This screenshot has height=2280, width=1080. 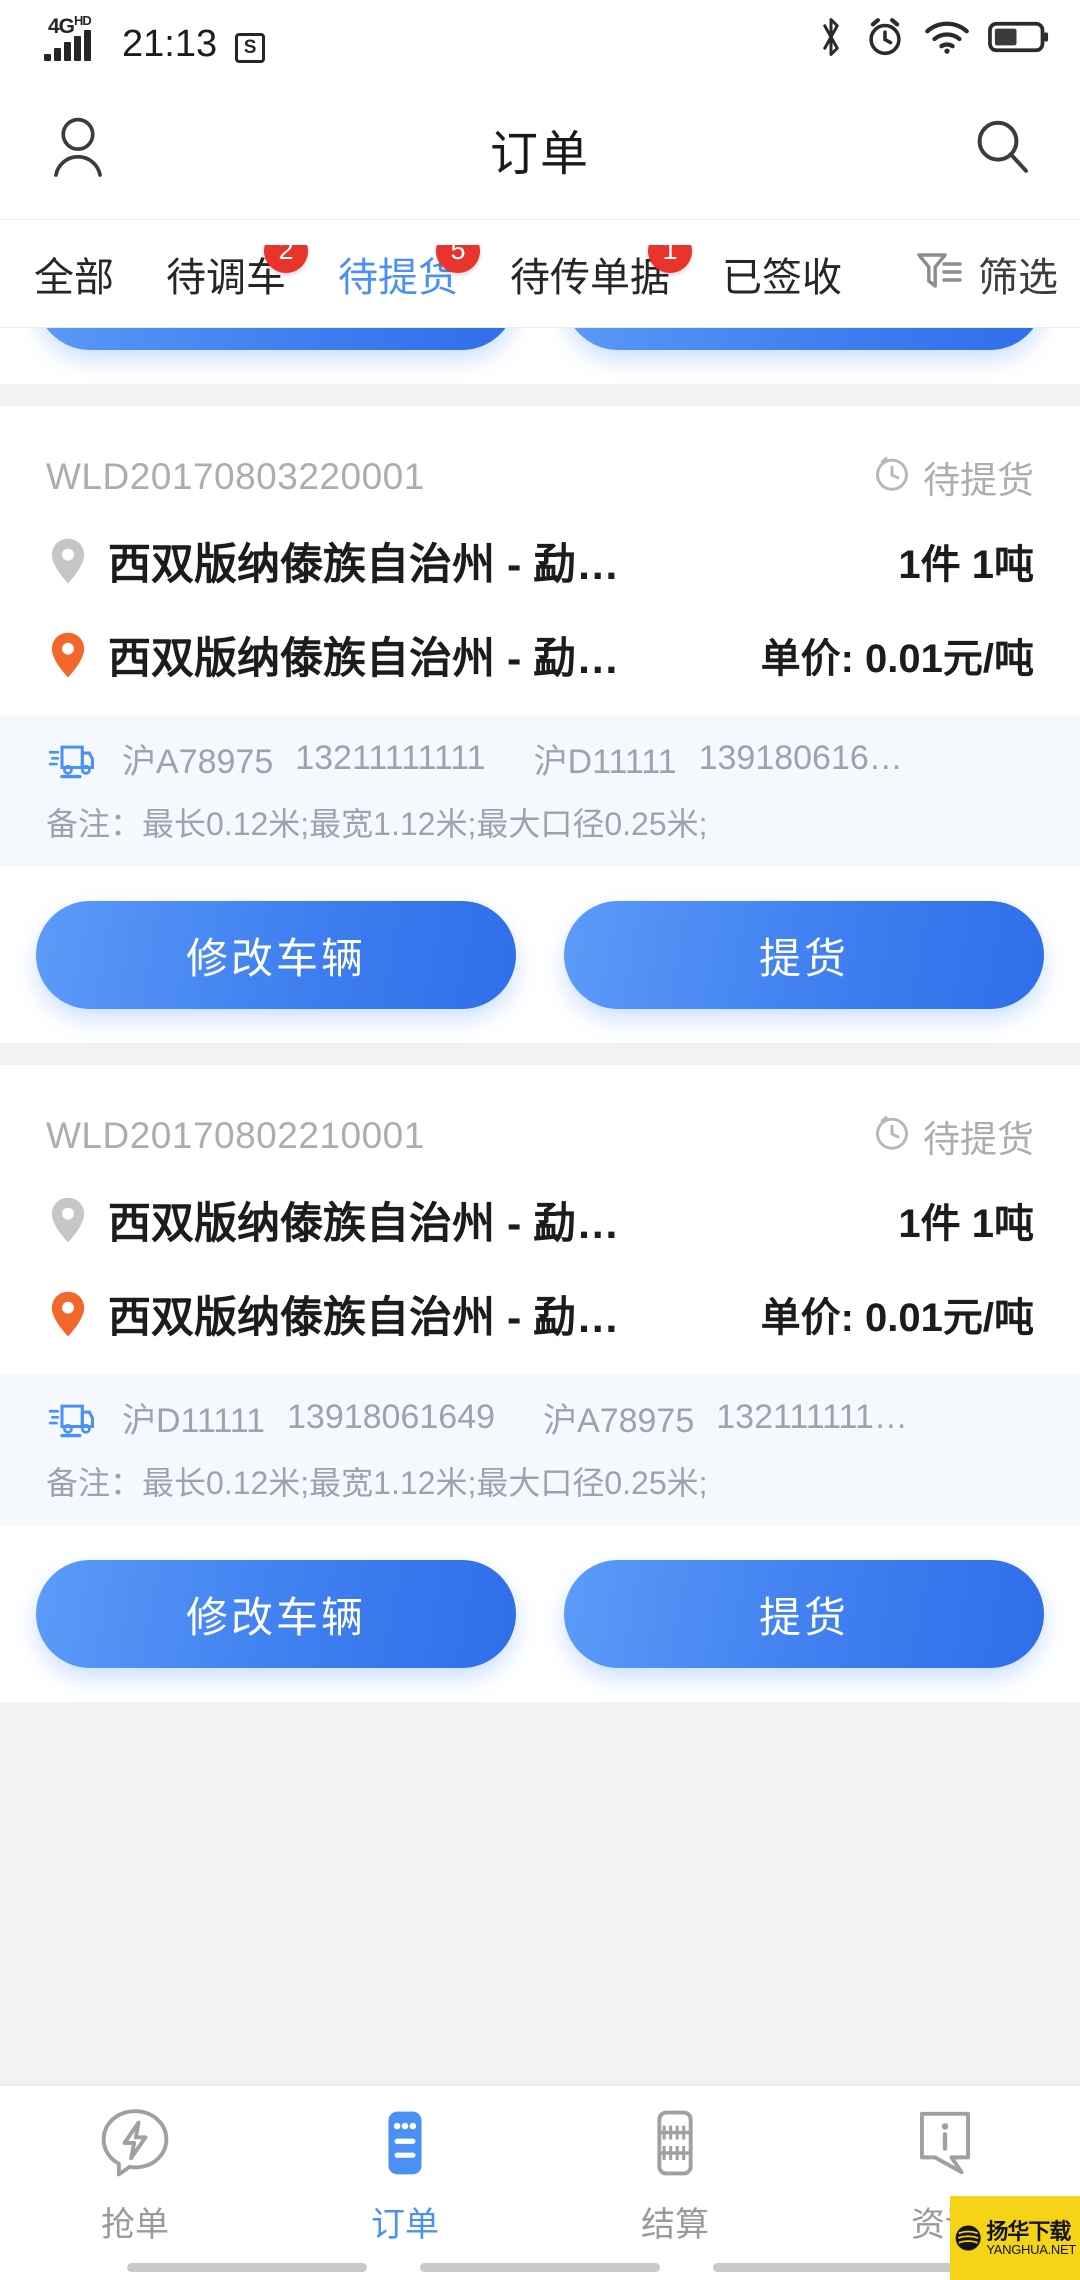 What do you see at coordinates (83, 20) in the screenshot?
I see `network-hd-label: HD` at bounding box center [83, 20].